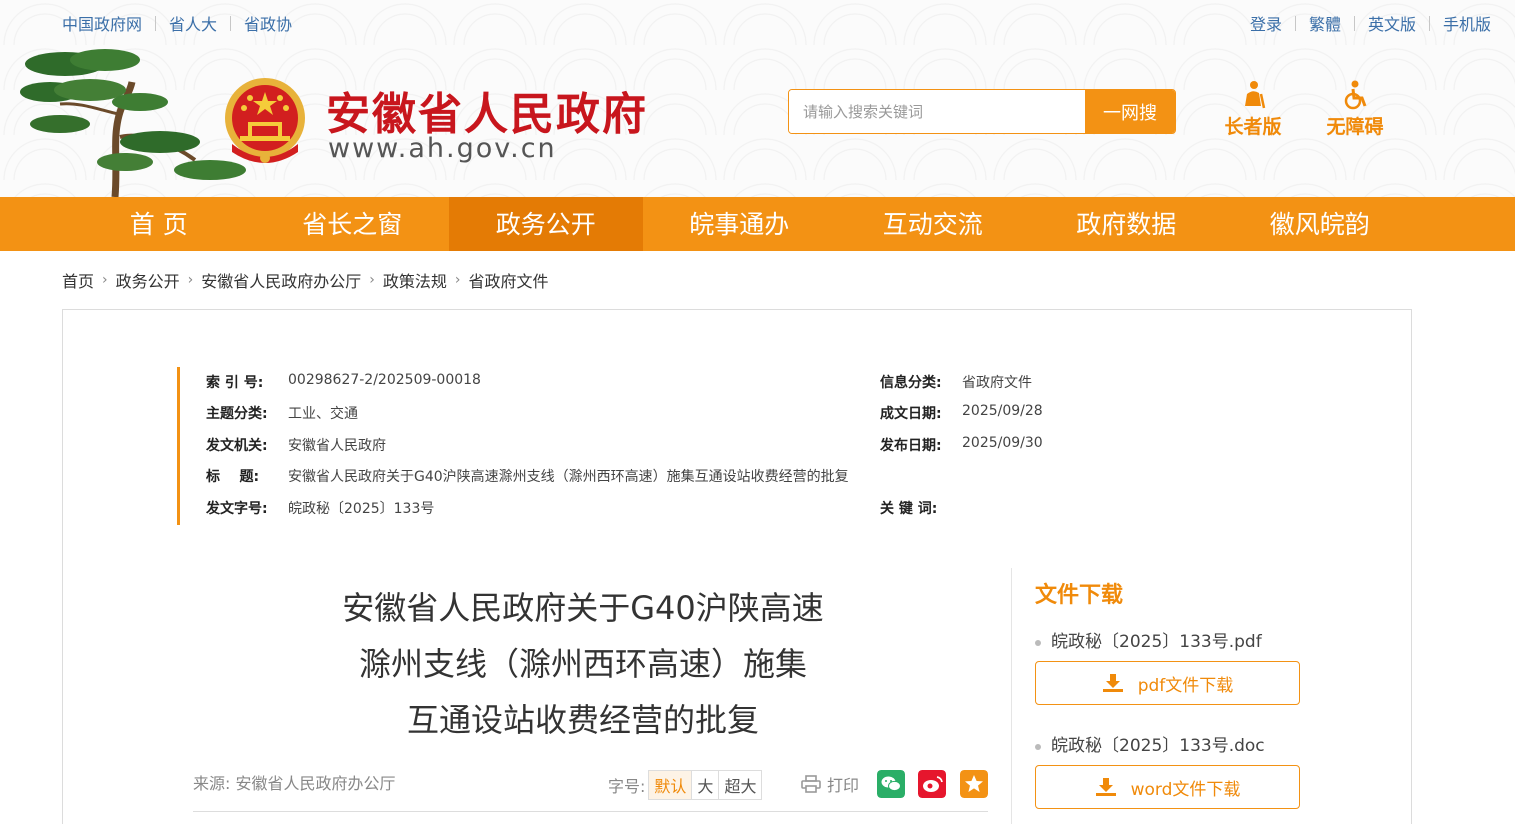 The height and width of the screenshot is (824, 1515). What do you see at coordinates (909, 509) in the screenshot?
I see `meta-keywords-key: 关 键 词:` at bounding box center [909, 509].